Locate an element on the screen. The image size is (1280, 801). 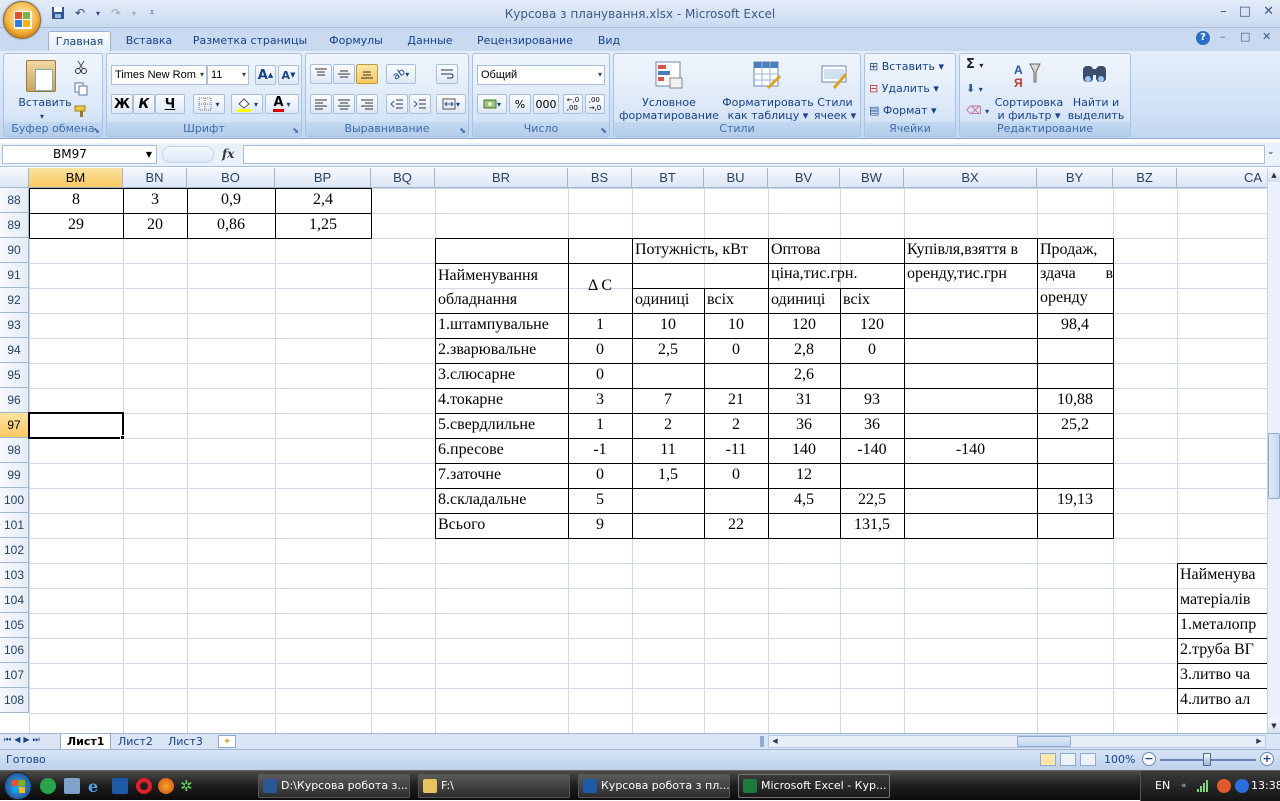
equipment-name-cell: 6.пресове is located at coordinates (501, 450).